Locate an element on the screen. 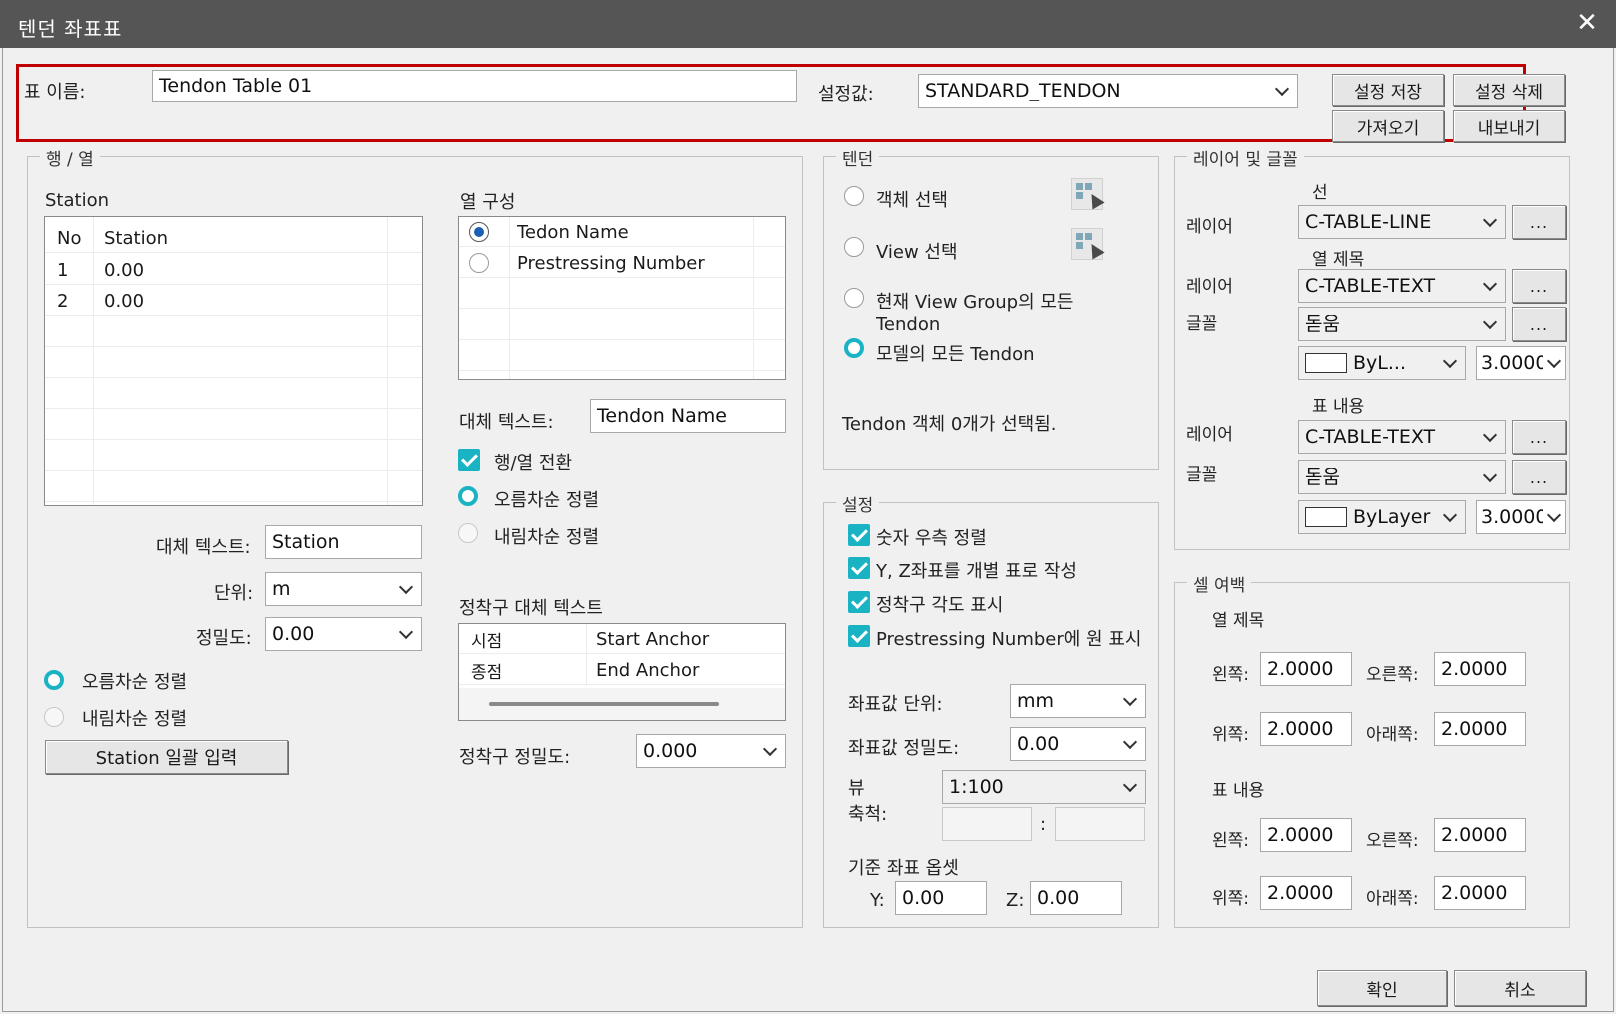 The width and height of the screenshot is (1616, 1014). scale-select: 1:100 is located at coordinates (1044, 787).